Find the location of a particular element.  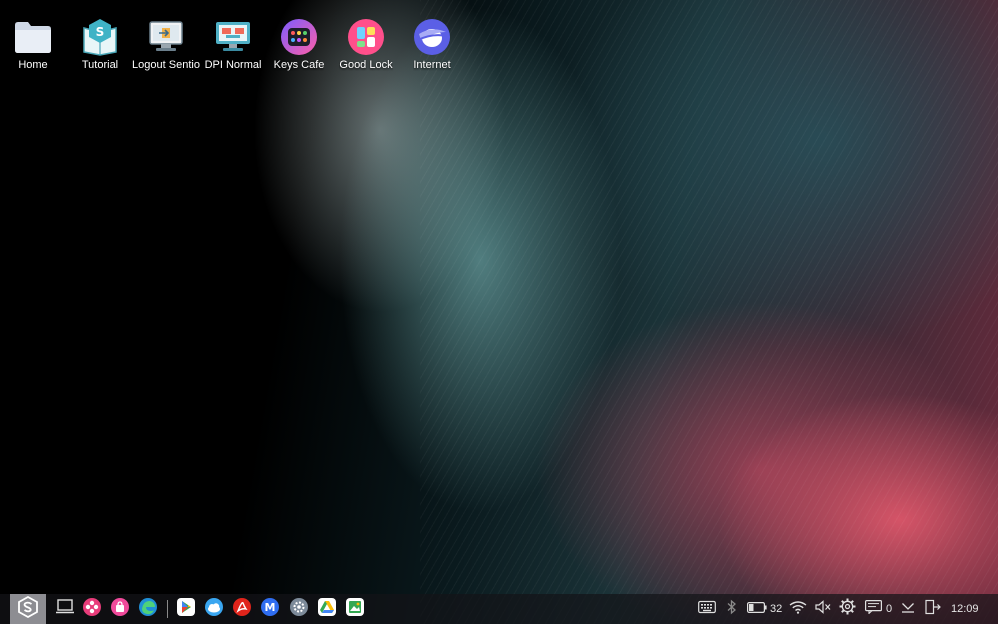

exit-dex-tray is located at coordinates (933, 609).